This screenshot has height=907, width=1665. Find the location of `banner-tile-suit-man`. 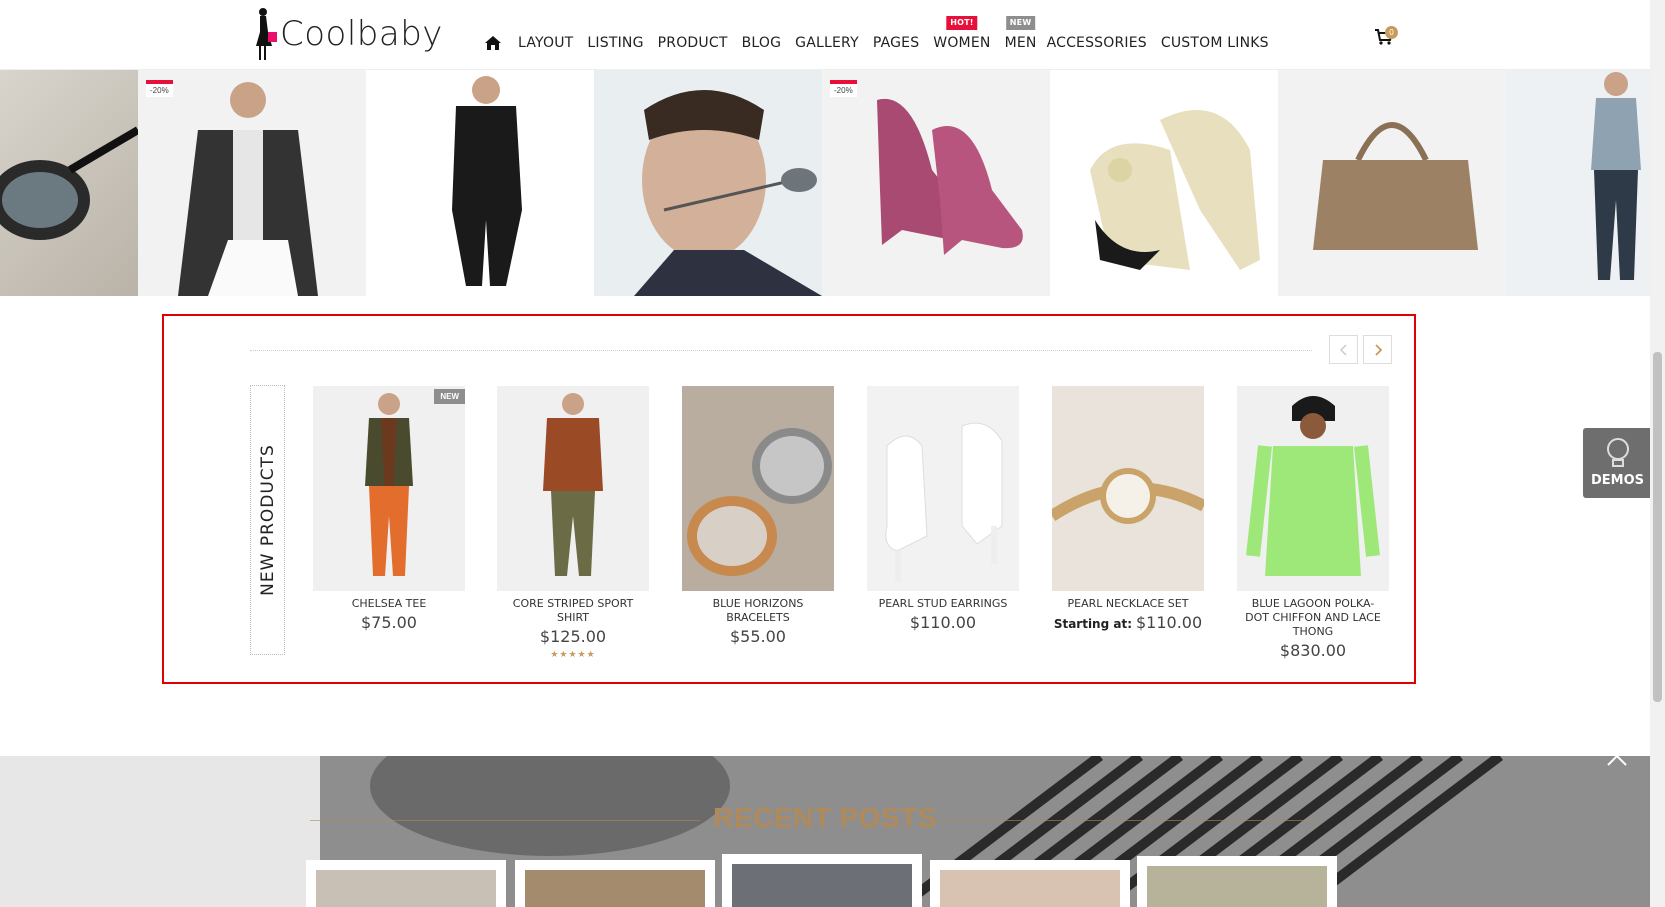

banner-tile-suit-man is located at coordinates (480, 183).